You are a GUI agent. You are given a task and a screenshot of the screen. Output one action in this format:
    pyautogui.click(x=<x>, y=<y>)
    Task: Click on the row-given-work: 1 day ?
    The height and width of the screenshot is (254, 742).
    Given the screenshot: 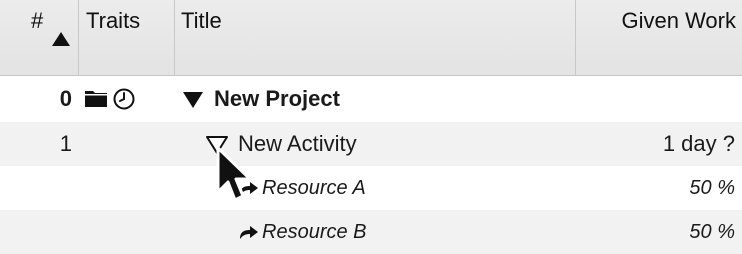 What is the action you would take?
    pyautogui.click(x=699, y=144)
    